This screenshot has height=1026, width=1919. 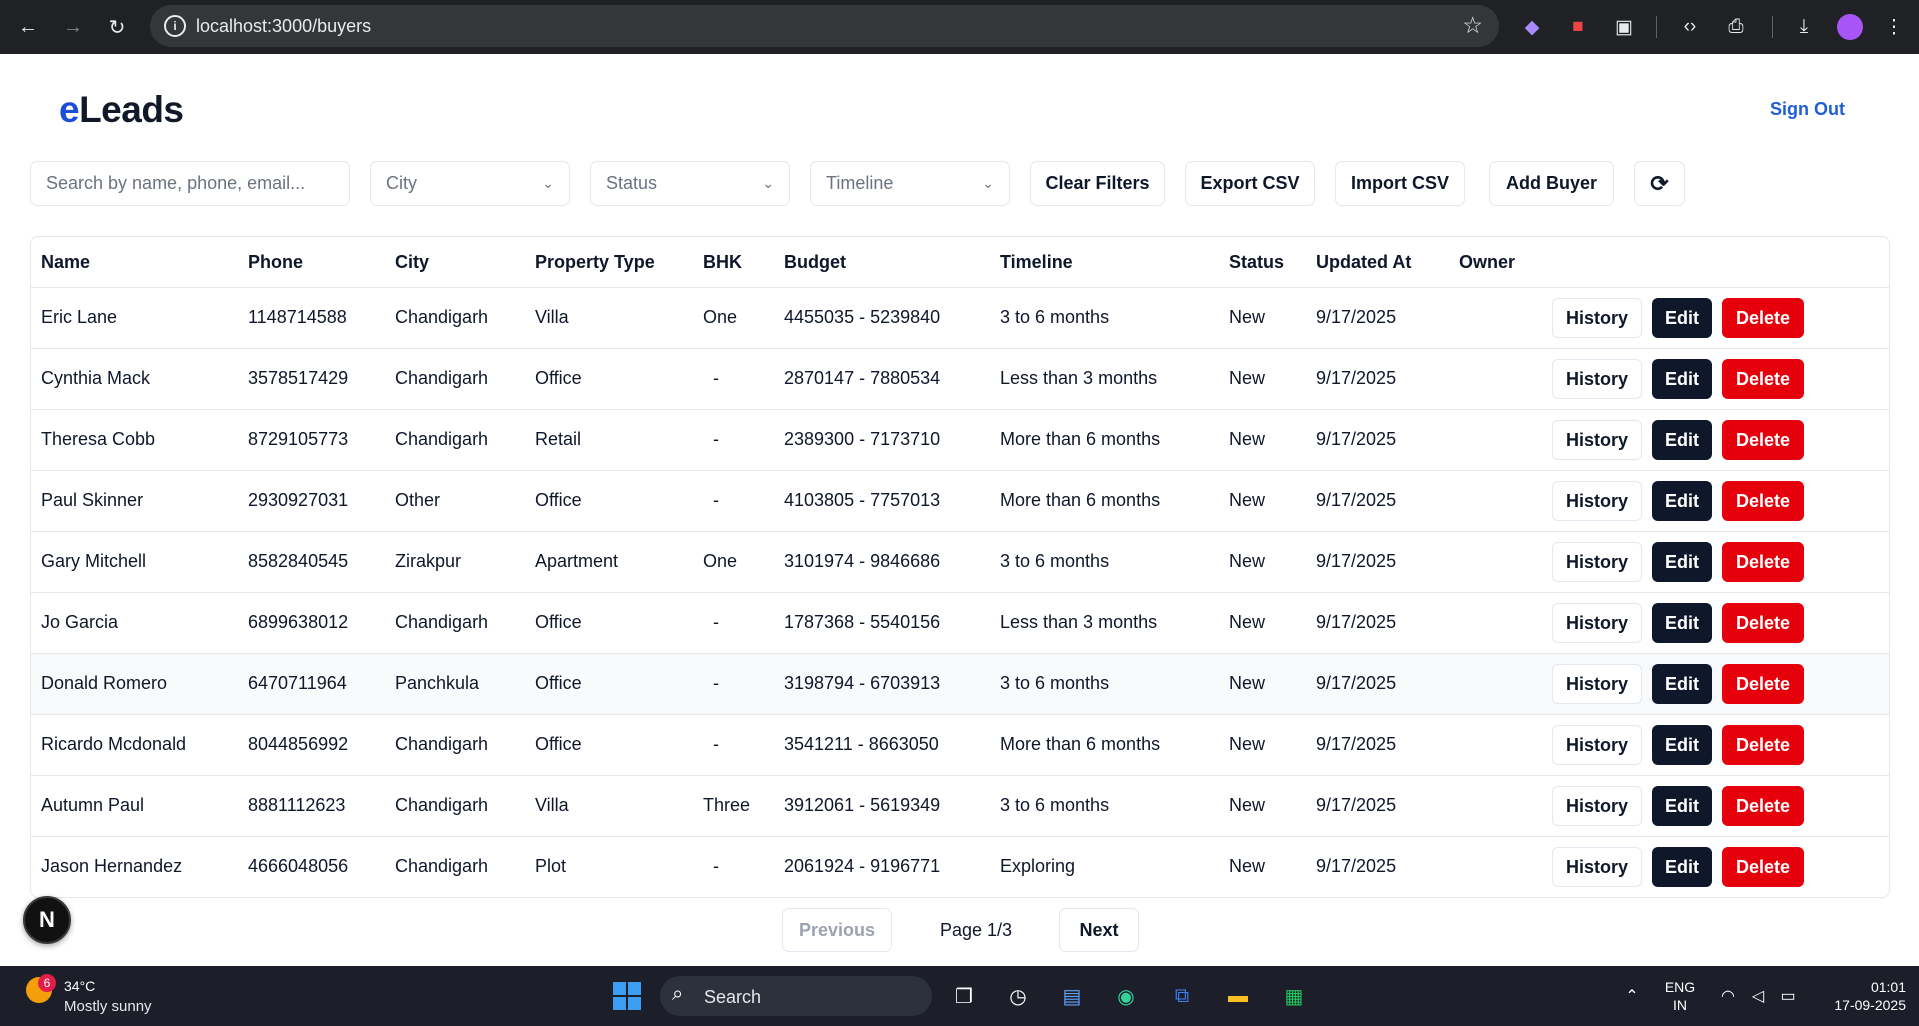 I want to click on cell-timeline: 3 to 6 months, so click(x=1055, y=561).